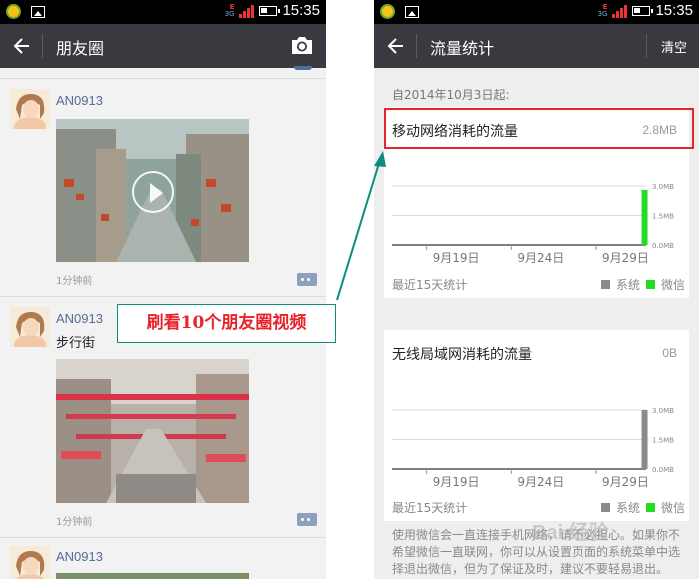  I want to click on watermark: Bai 经验, so click(570, 533).